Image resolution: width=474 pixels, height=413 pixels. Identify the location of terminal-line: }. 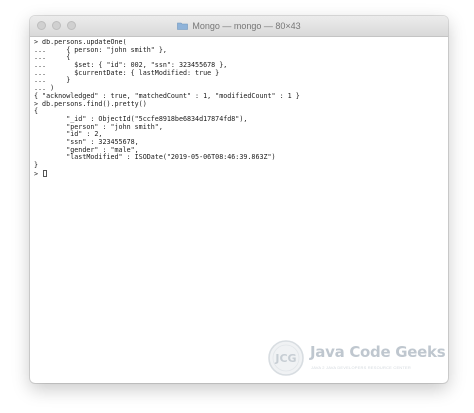
(36, 165).